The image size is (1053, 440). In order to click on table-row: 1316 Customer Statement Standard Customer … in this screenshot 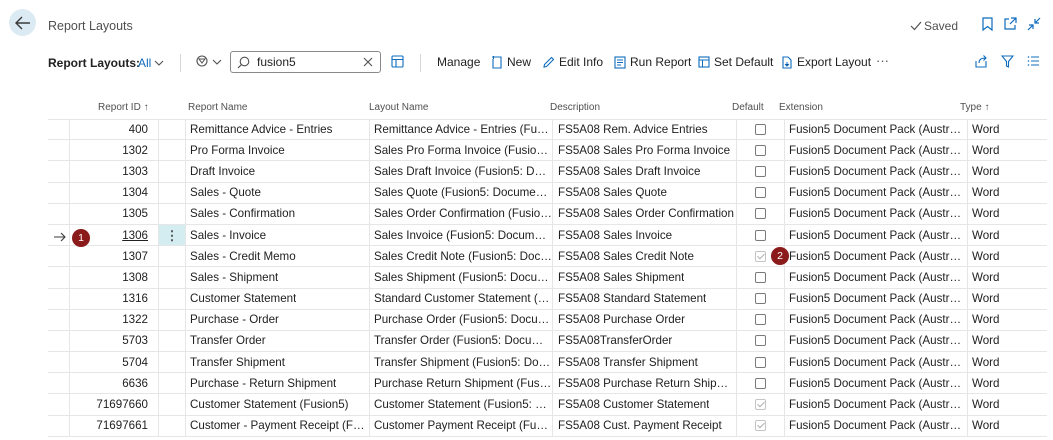, I will do `click(547, 299)`.